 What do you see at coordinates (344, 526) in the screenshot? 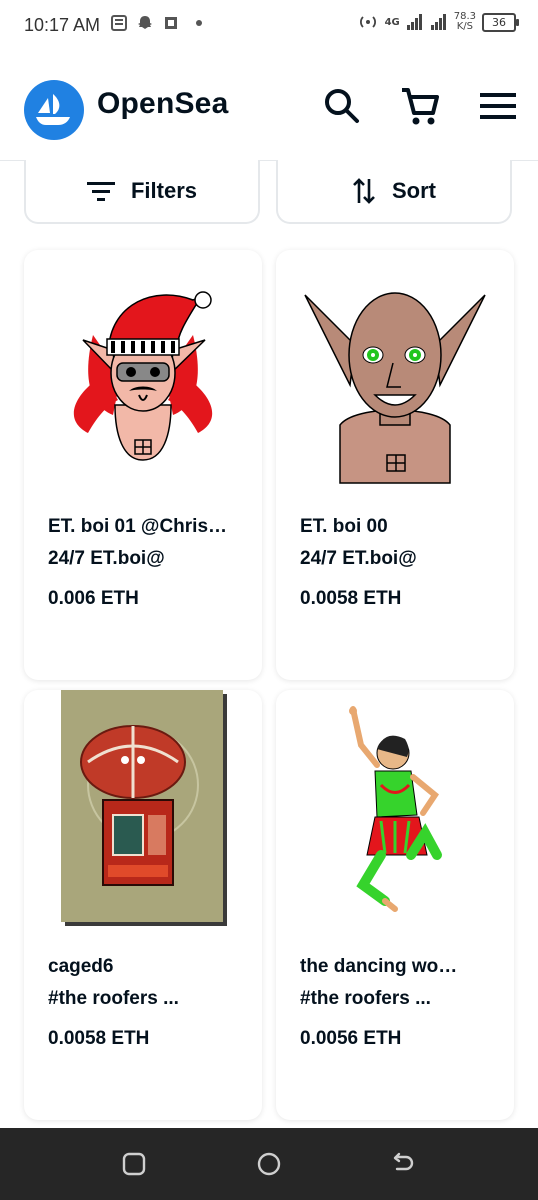
I see `nft-title: ET. boi 00` at bounding box center [344, 526].